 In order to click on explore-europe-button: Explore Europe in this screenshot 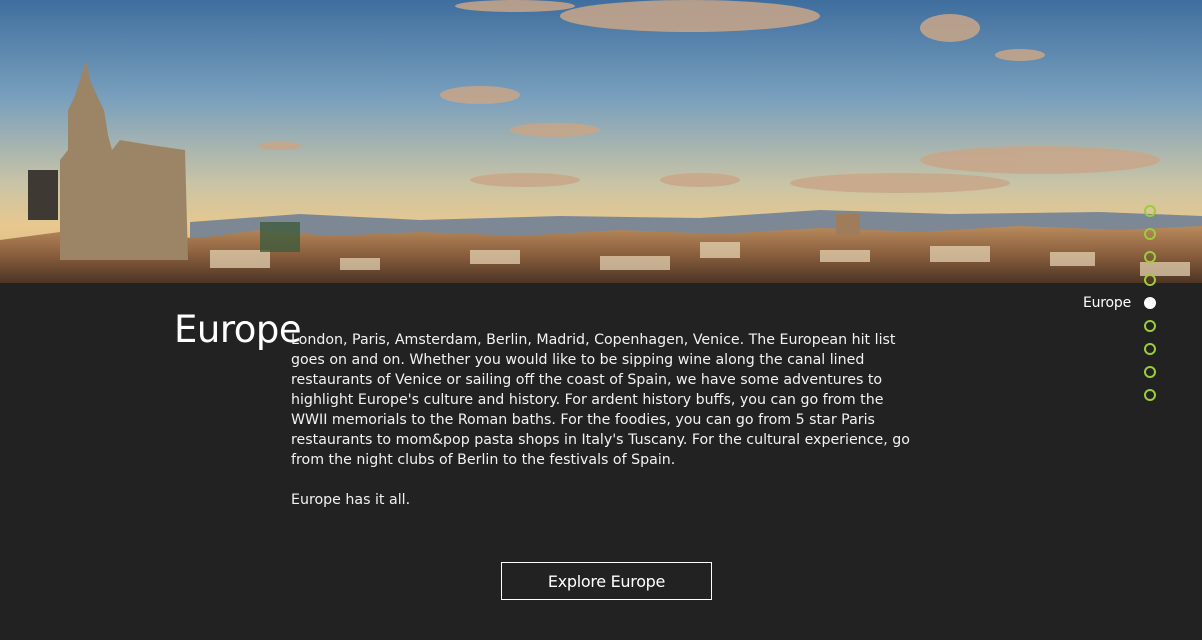, I will do `click(606, 581)`.